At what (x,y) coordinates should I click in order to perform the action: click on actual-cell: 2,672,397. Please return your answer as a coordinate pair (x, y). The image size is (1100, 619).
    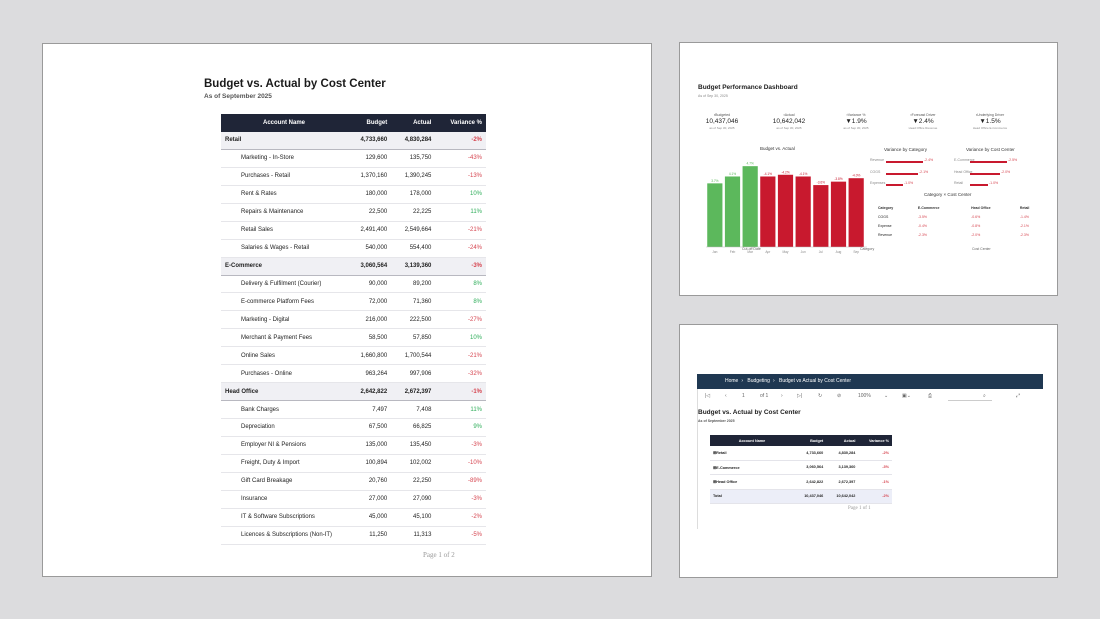
    Looking at the image, I should click on (413, 392).